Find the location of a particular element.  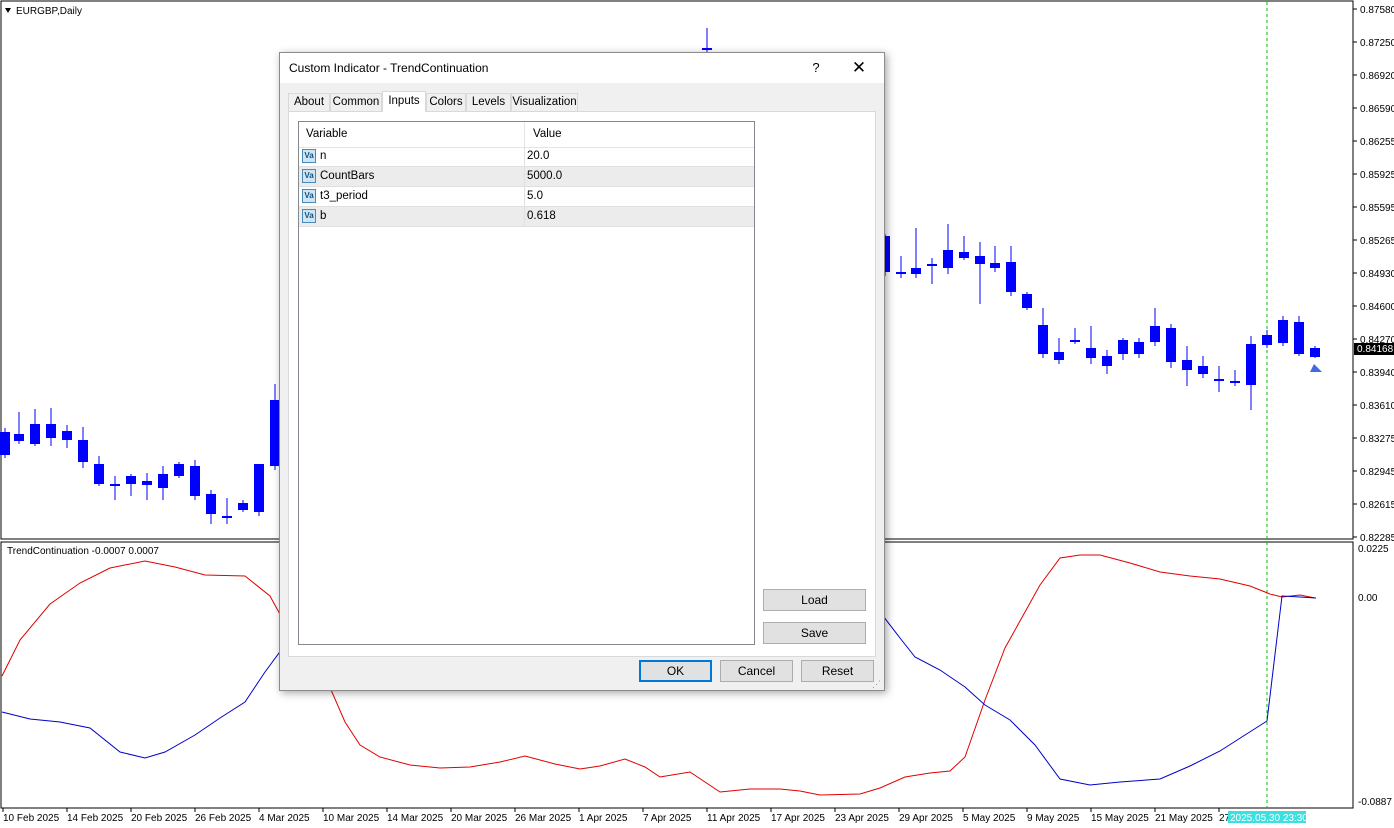

tab-levels: Levels is located at coordinates (488, 102).